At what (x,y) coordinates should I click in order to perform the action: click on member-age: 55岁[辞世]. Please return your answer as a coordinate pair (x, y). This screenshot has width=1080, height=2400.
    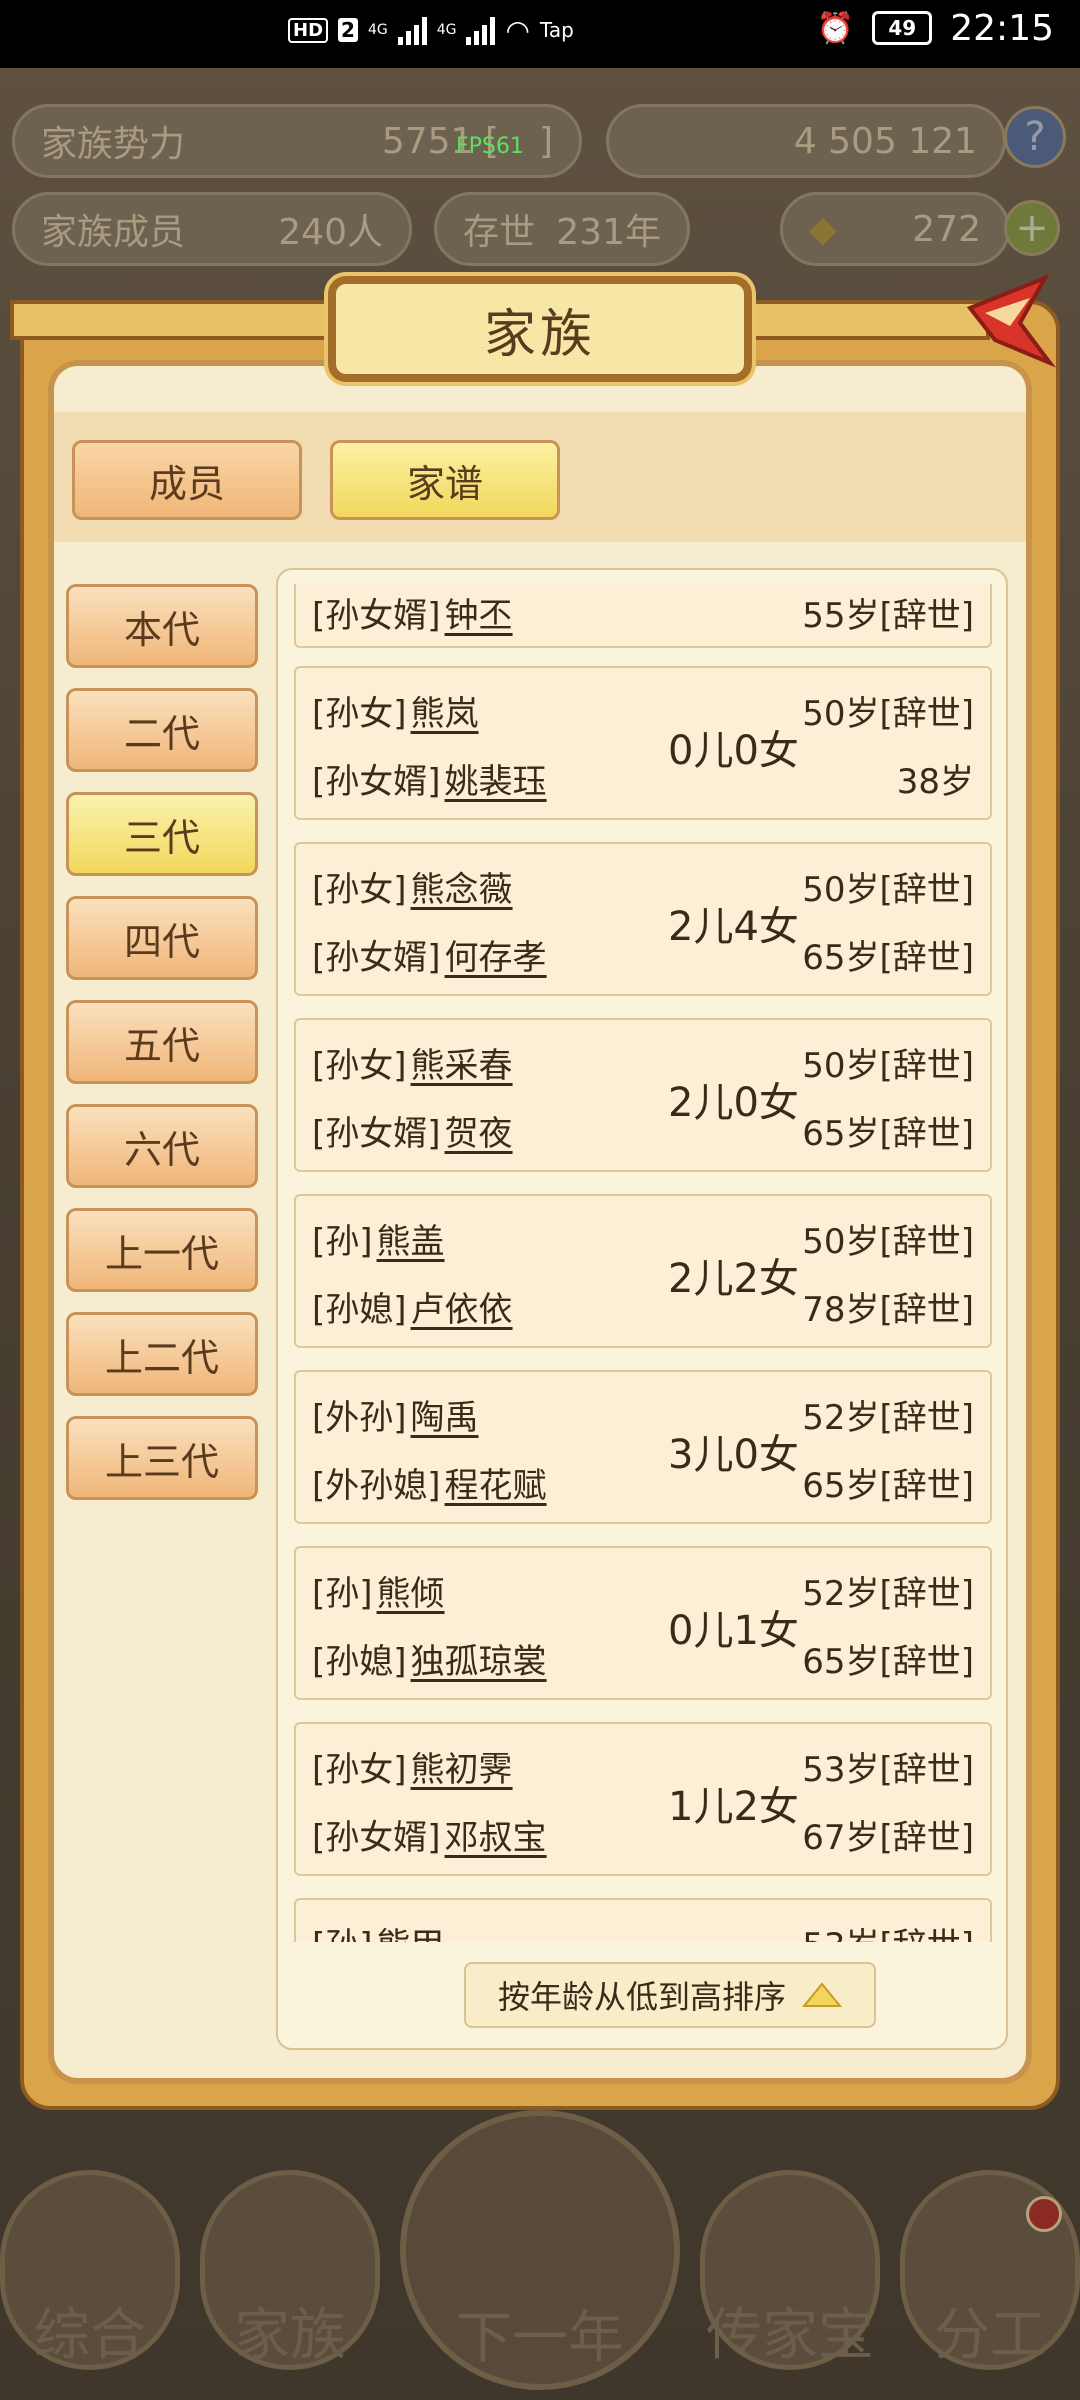
    Looking at the image, I should click on (888, 616).